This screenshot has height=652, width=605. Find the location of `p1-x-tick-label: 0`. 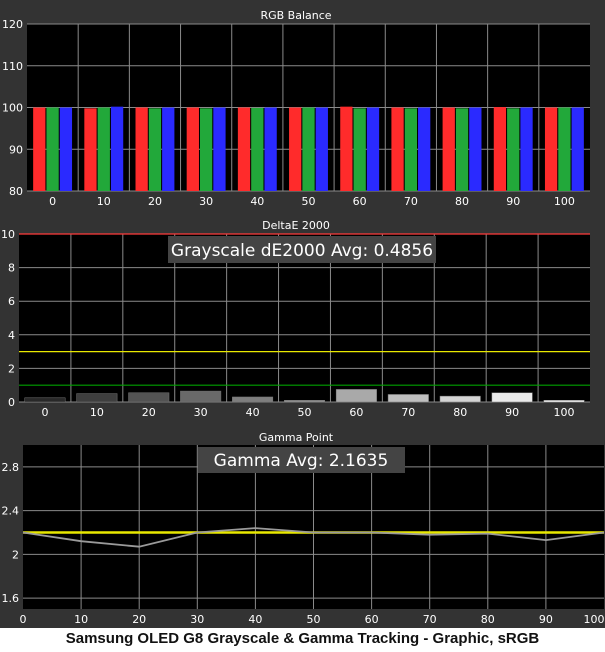

p1-x-tick-label: 0 is located at coordinates (52, 201).